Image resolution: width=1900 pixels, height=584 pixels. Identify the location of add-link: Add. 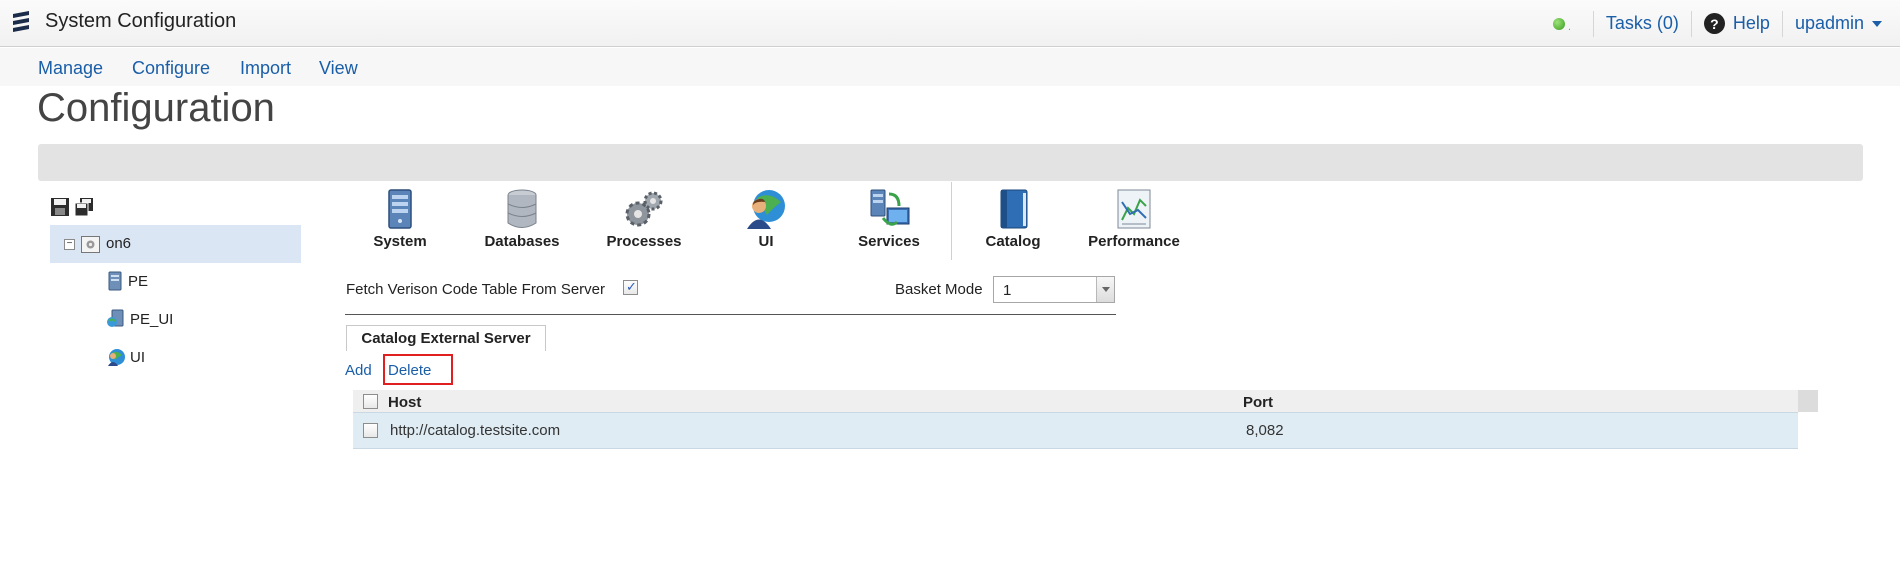
(358, 370).